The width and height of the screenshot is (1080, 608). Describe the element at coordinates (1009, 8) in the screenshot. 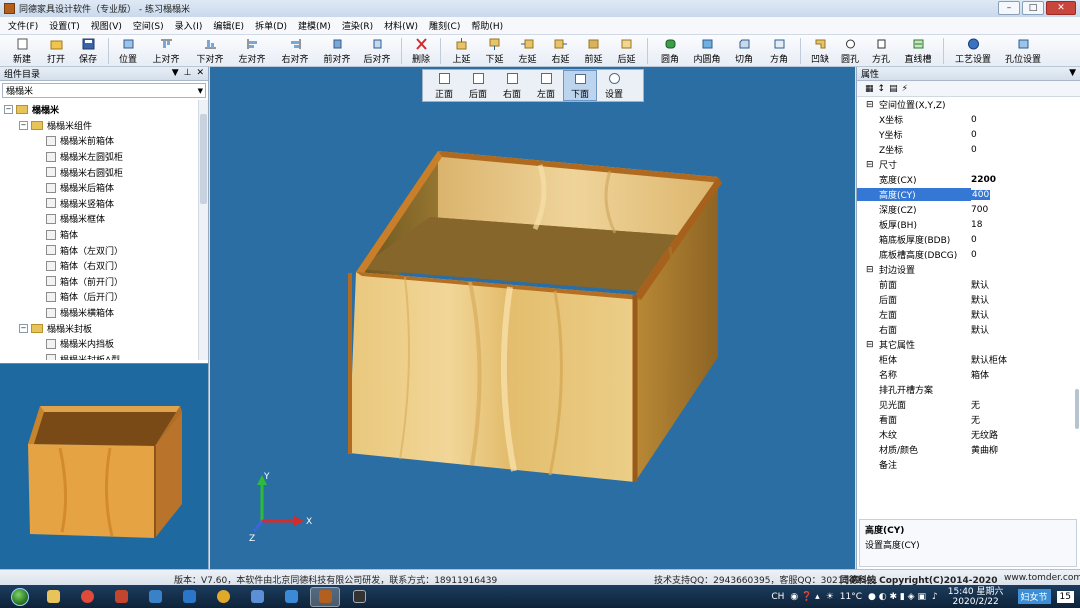

I see `minimize-button: –` at that location.